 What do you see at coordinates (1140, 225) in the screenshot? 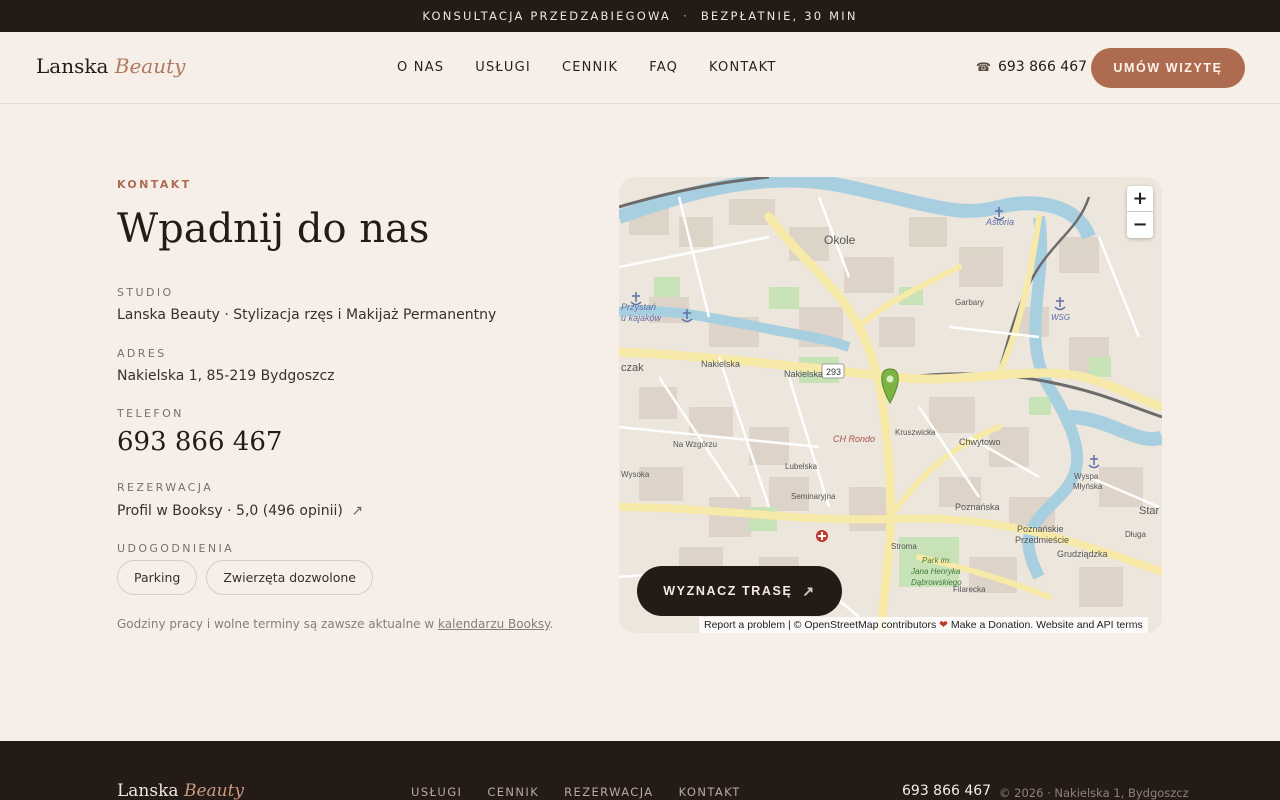
I see `zoom-out-button: −` at bounding box center [1140, 225].